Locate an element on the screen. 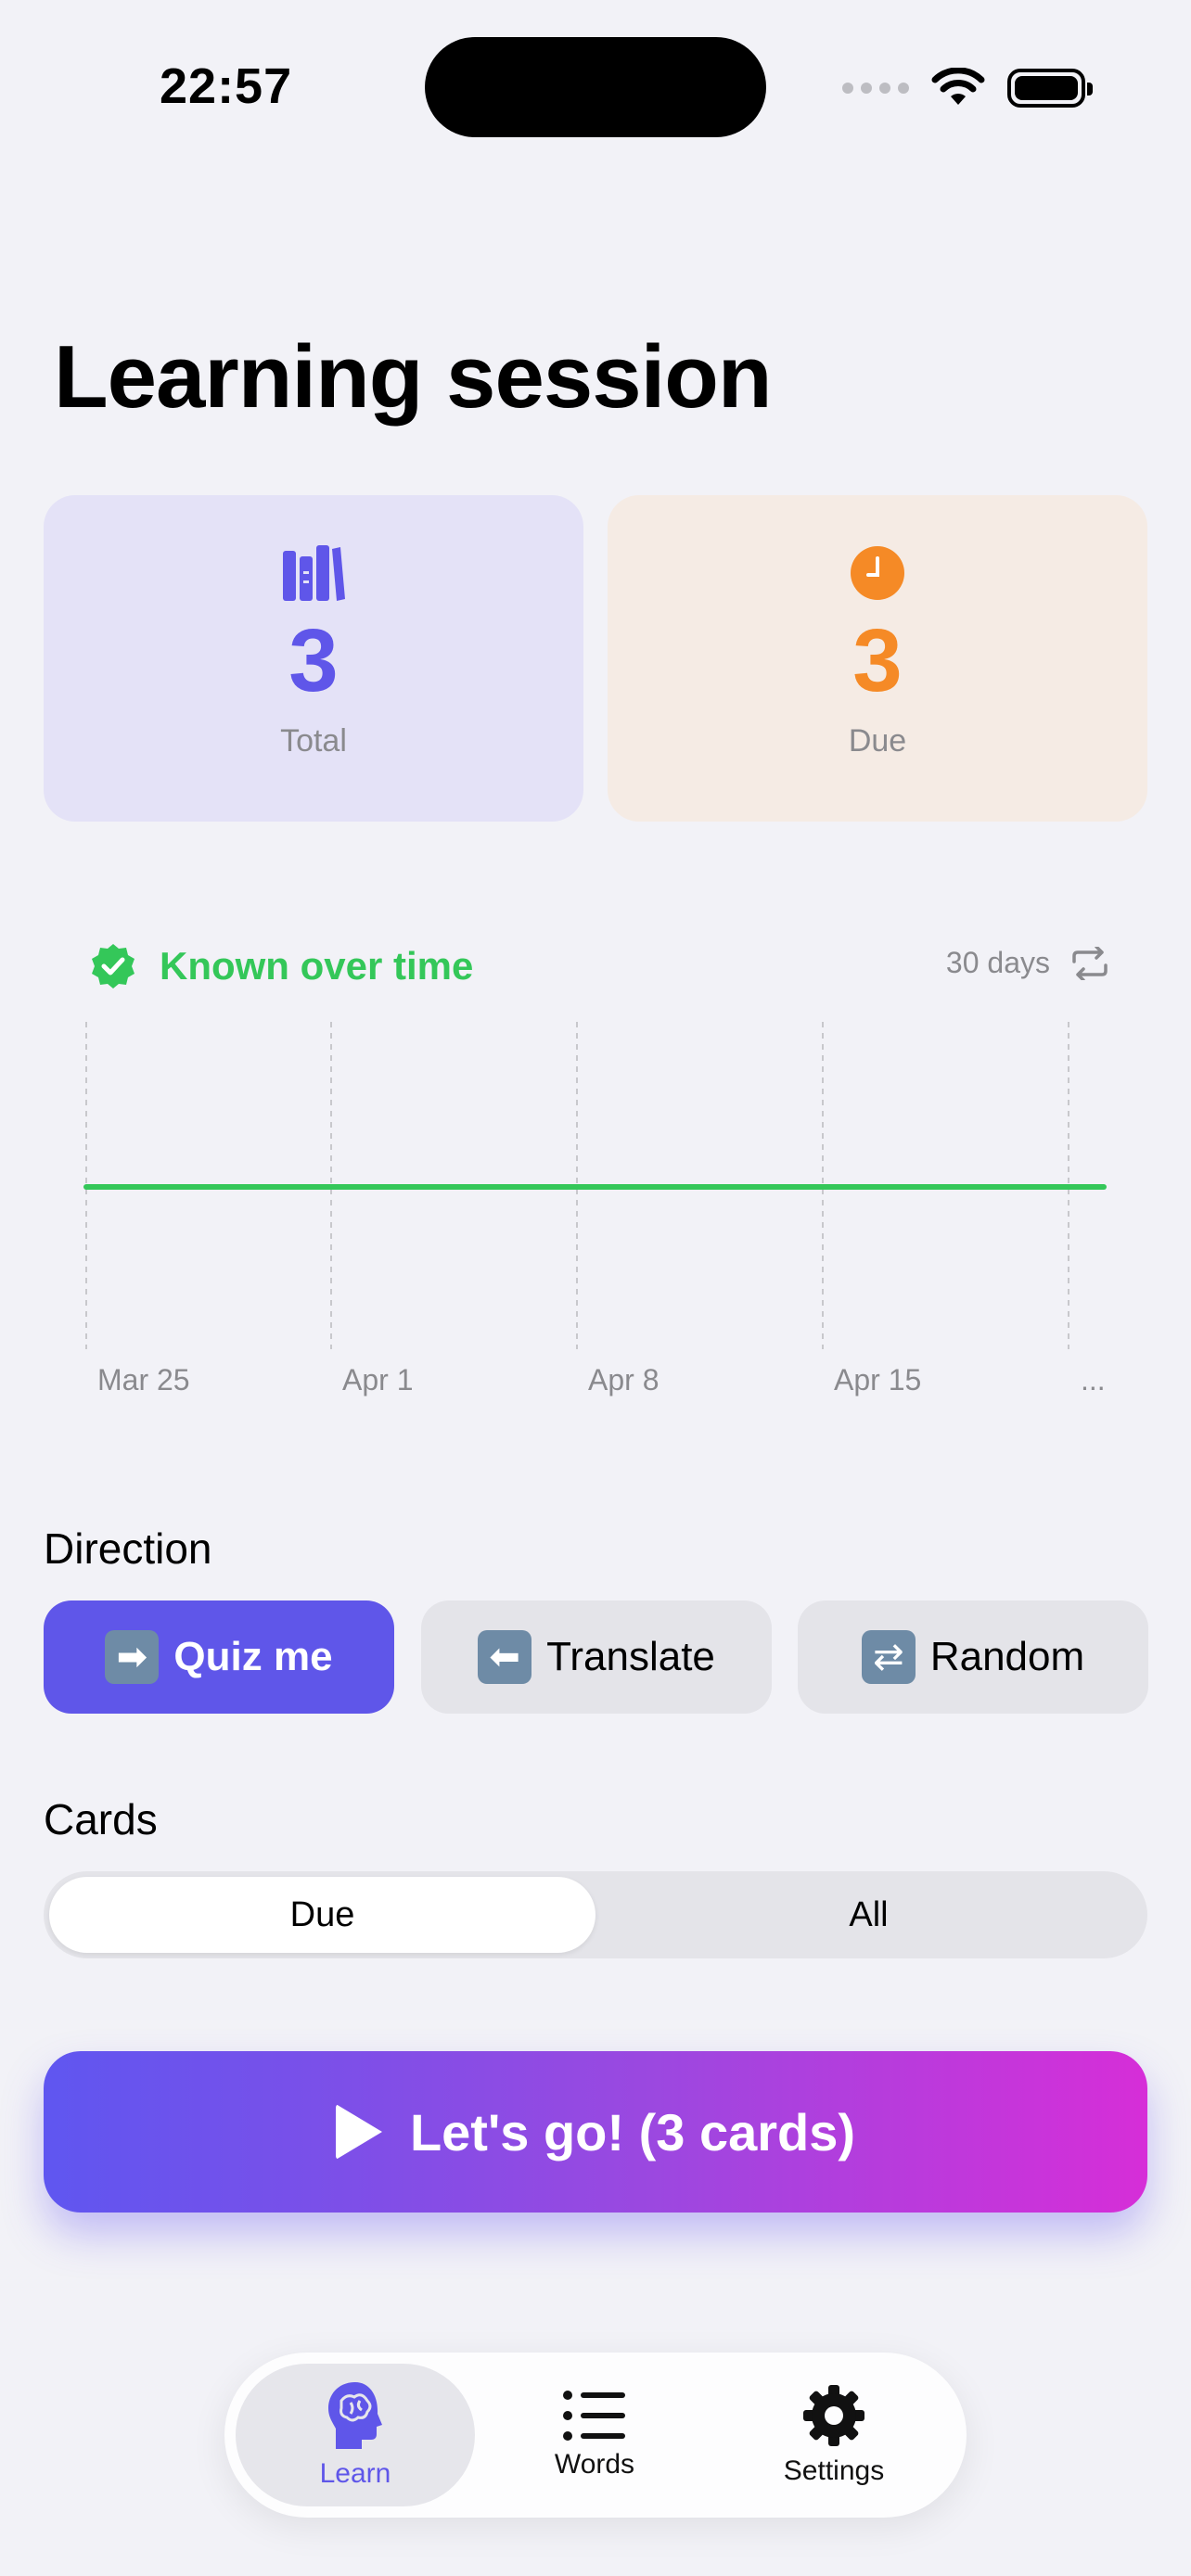 This screenshot has width=1191, height=2576. books-icon is located at coordinates (313, 573).